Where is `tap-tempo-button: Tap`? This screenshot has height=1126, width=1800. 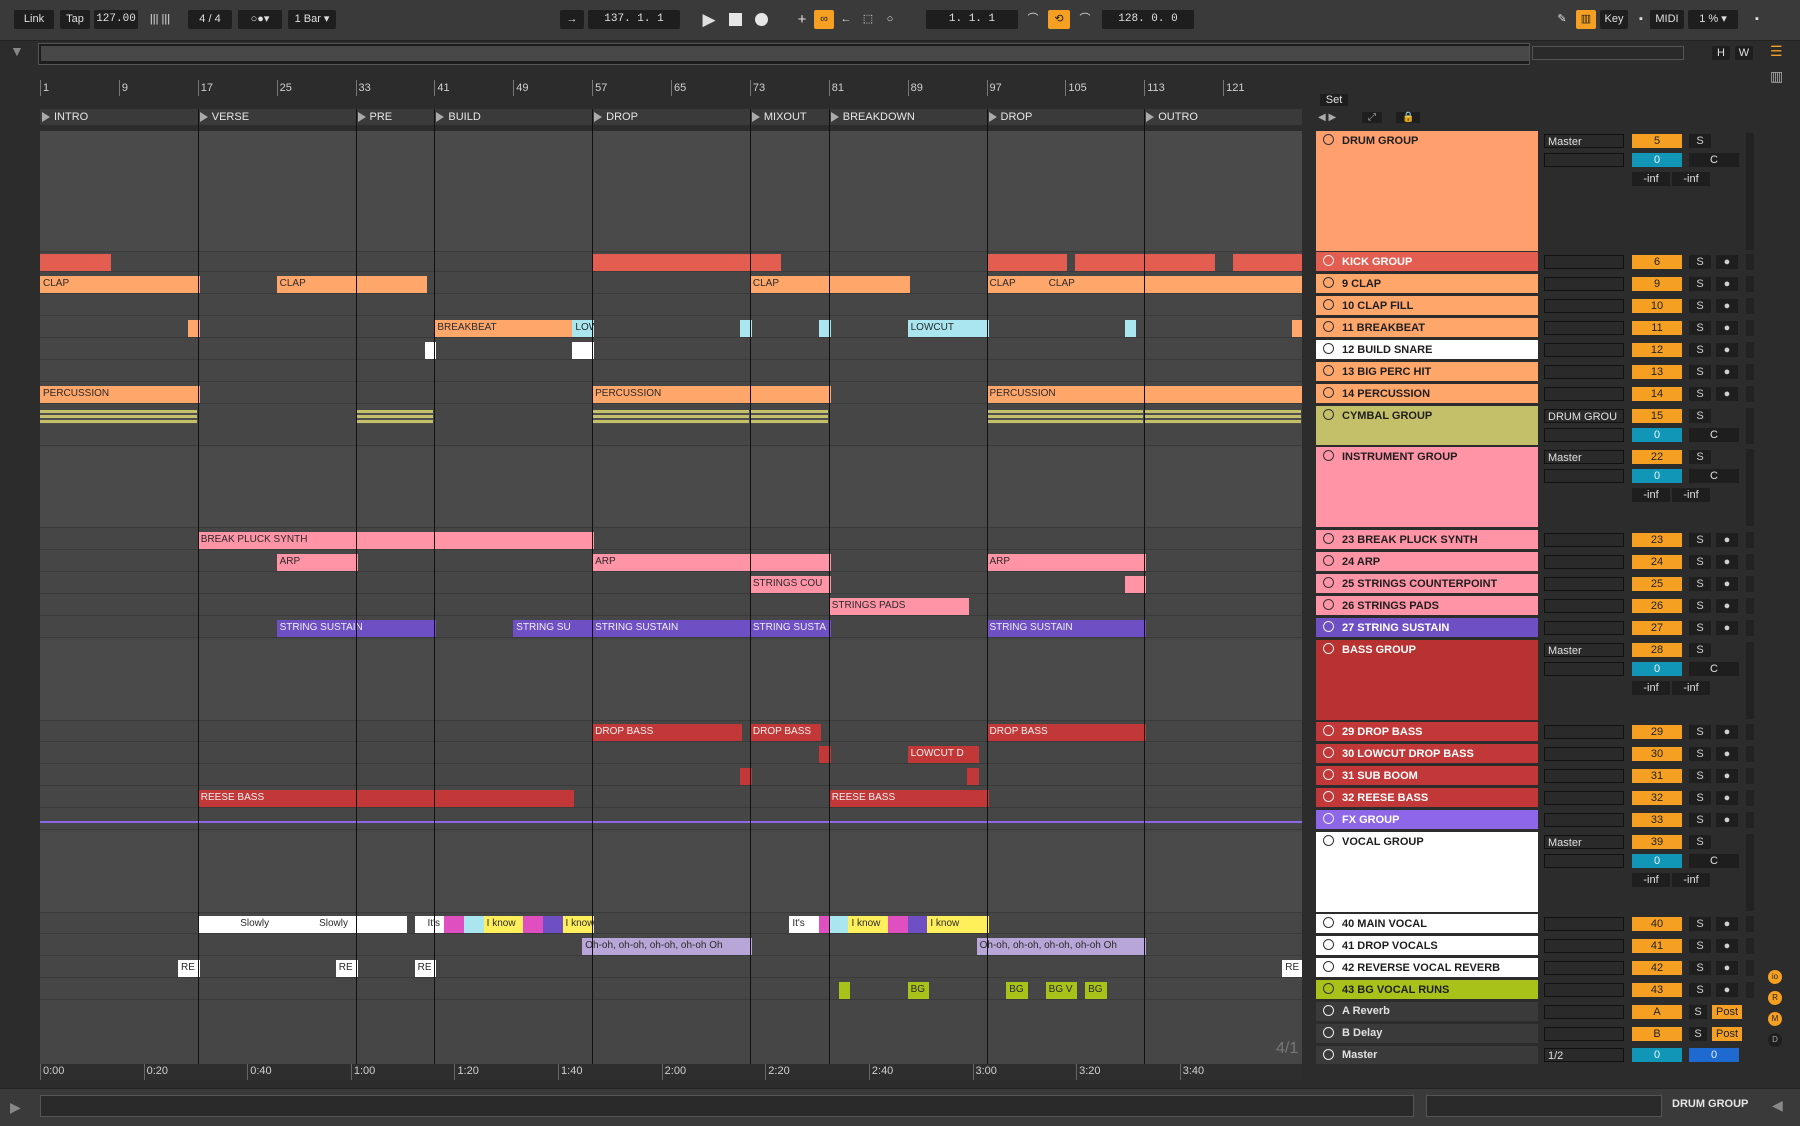 tap-tempo-button: Tap is located at coordinates (75, 19).